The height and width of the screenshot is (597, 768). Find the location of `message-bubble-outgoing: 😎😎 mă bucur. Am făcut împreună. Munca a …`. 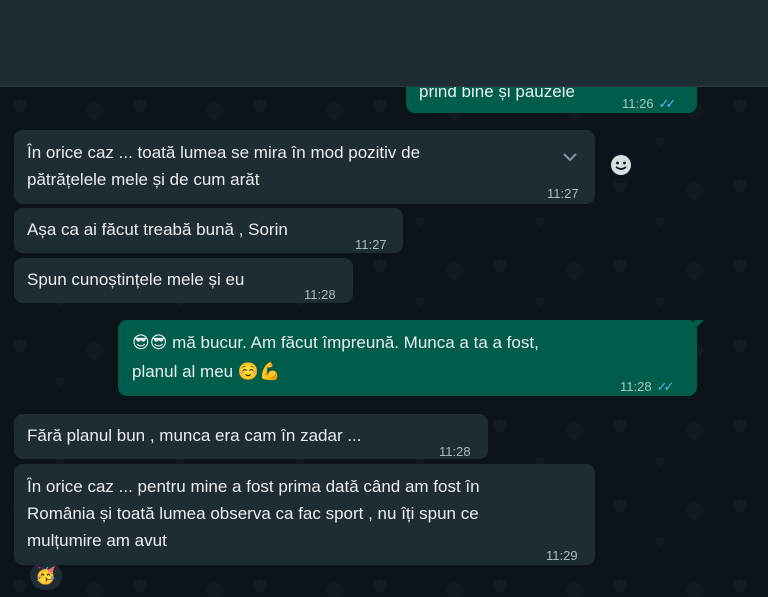

message-bubble-outgoing: 😎😎 mă bucur. Am făcut împreună. Munca a … is located at coordinates (407, 358).